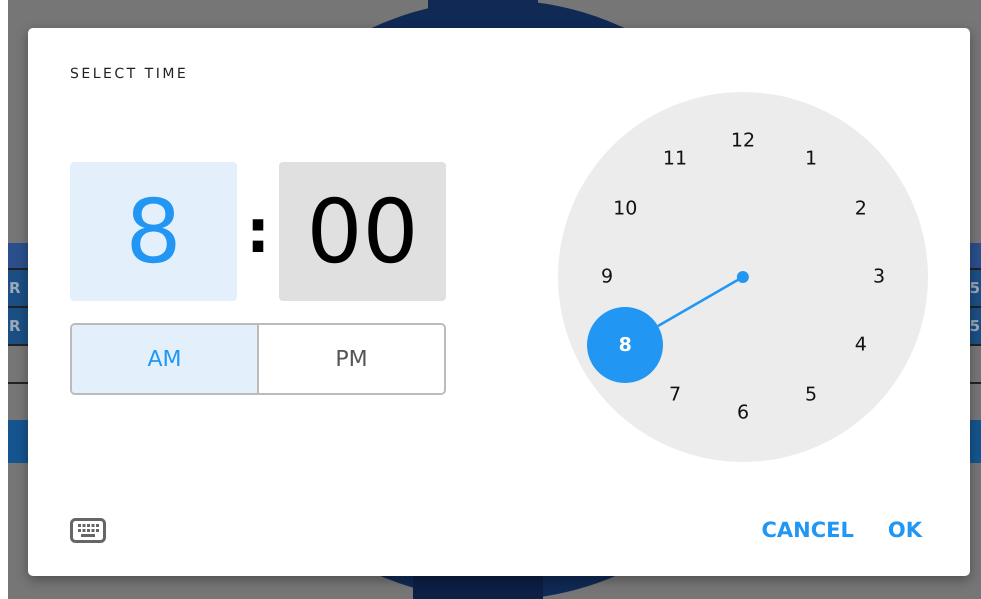 This screenshot has height=599, width=981. I want to click on dialog-title: SELECT TIME, so click(130, 74).